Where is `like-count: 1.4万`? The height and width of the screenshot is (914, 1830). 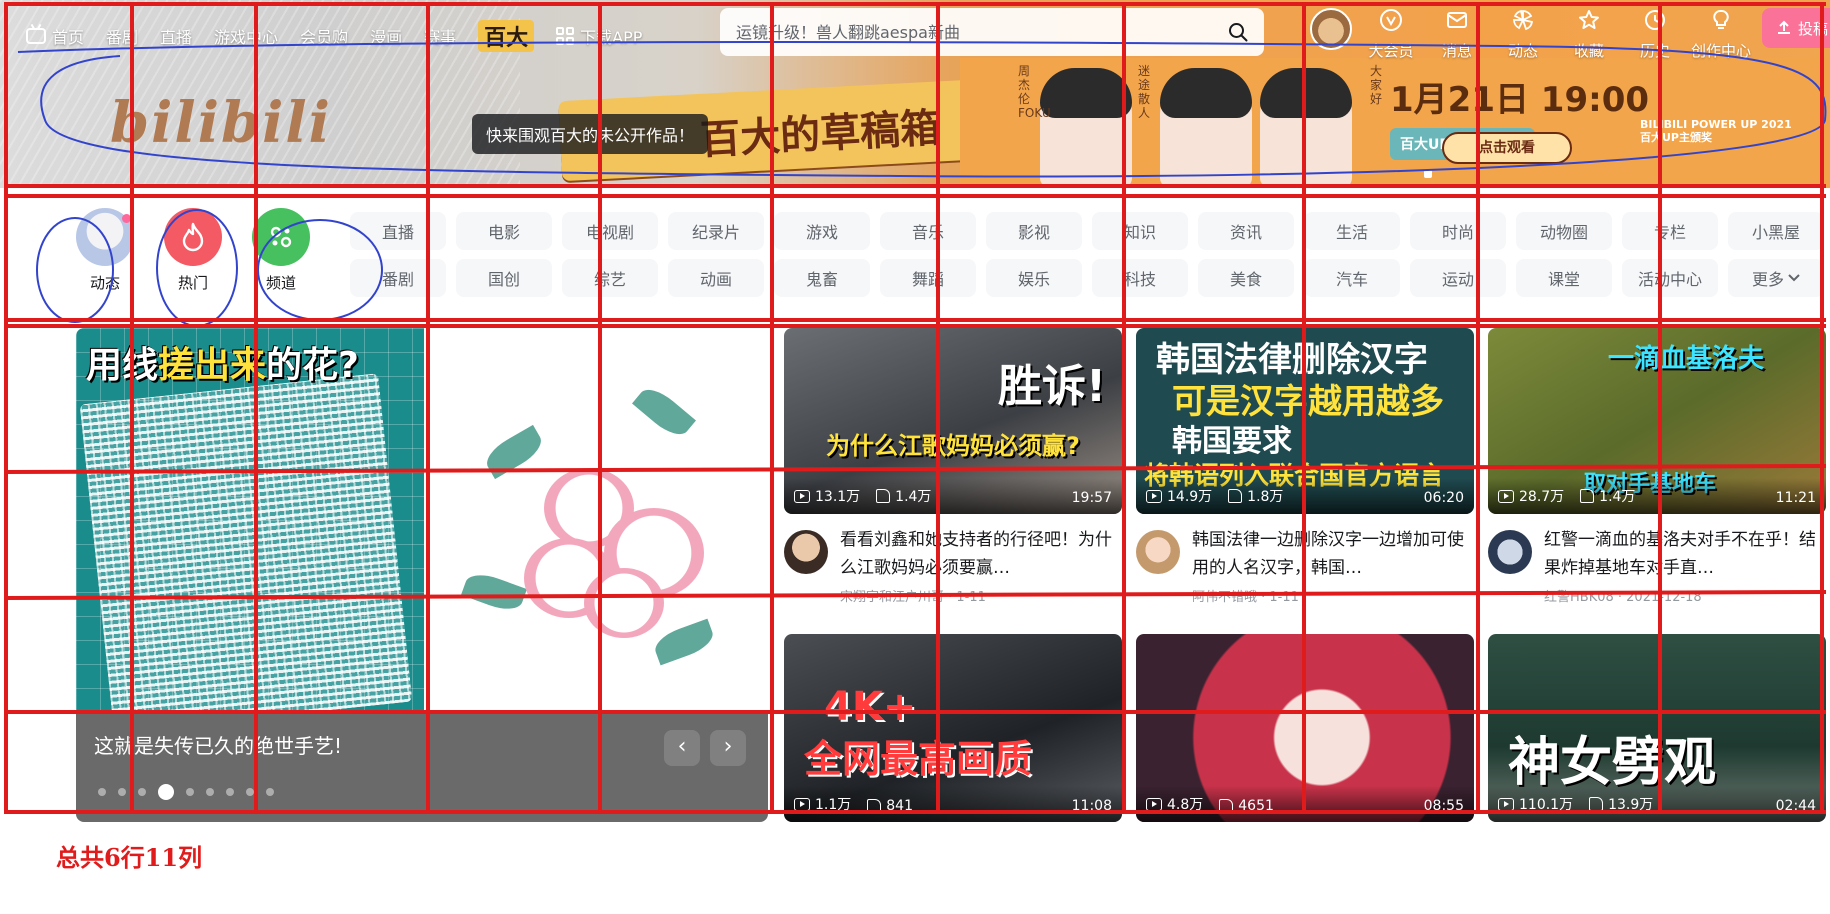 like-count: 1.4万 is located at coordinates (1617, 497).